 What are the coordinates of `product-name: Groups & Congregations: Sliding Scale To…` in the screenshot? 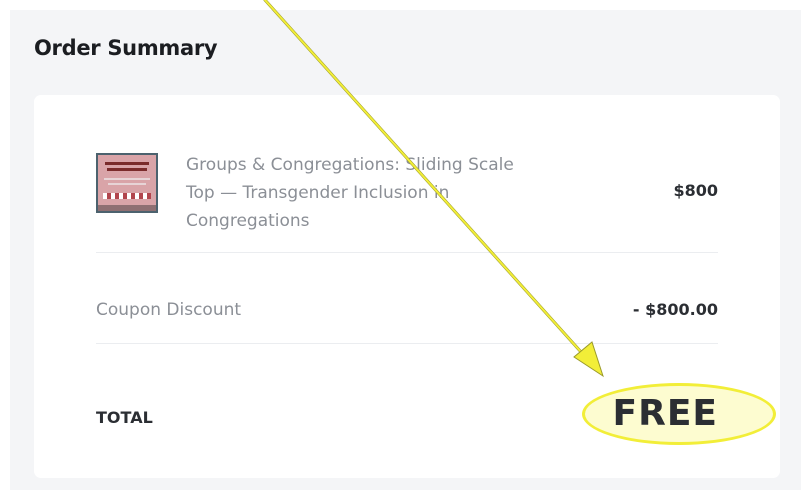 It's located at (350, 193).